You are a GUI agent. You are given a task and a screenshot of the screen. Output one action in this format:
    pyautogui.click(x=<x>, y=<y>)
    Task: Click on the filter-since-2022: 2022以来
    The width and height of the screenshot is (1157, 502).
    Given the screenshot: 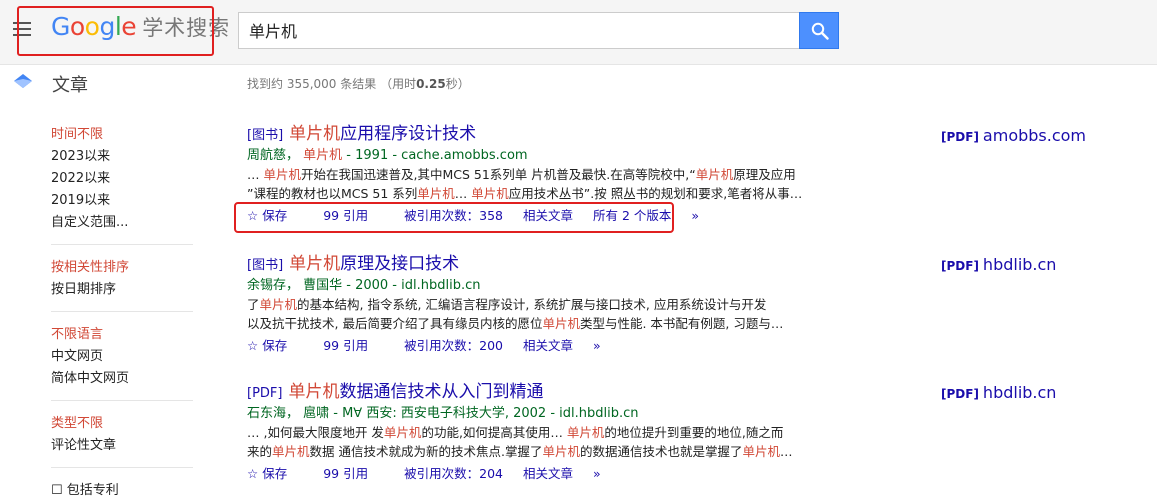 What is the action you would take?
    pyautogui.click(x=122, y=179)
    